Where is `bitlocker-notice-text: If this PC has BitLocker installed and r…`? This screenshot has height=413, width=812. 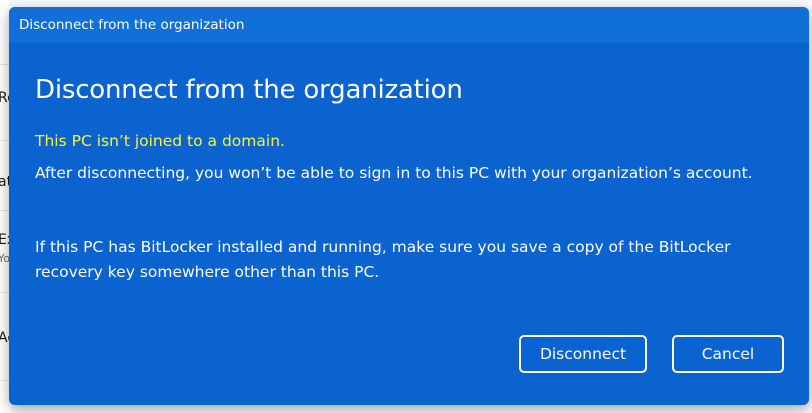
bitlocker-notice-text: If this PC has BitLocker installed and r… is located at coordinates (383, 259).